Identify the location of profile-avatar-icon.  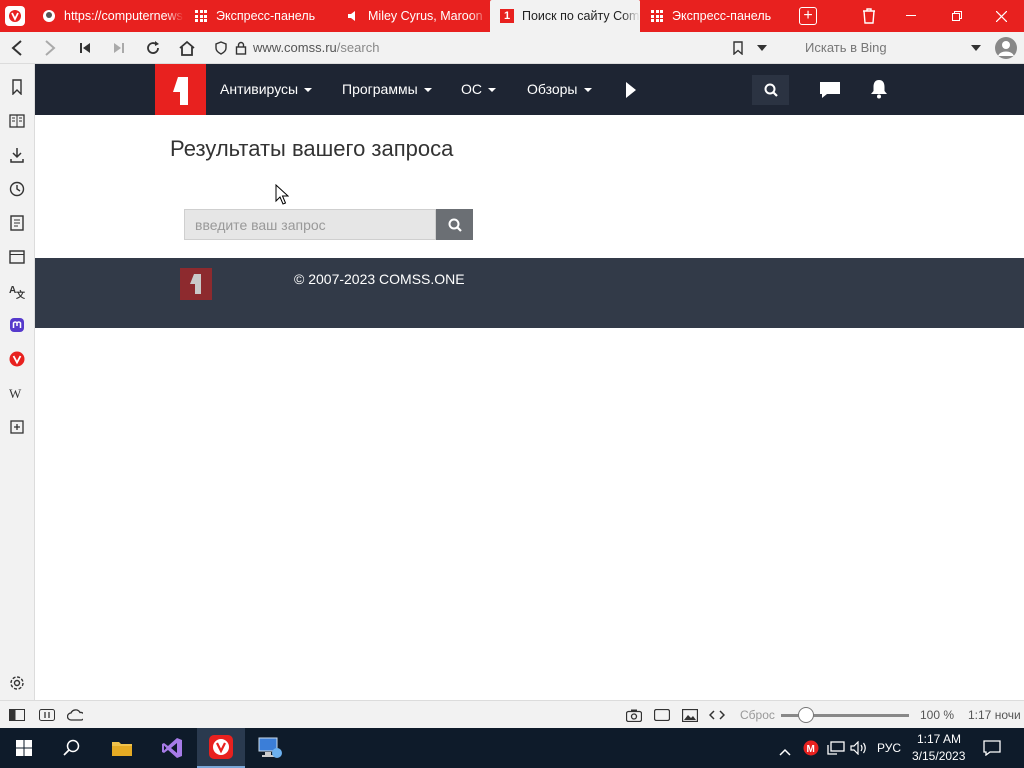
(1006, 48).